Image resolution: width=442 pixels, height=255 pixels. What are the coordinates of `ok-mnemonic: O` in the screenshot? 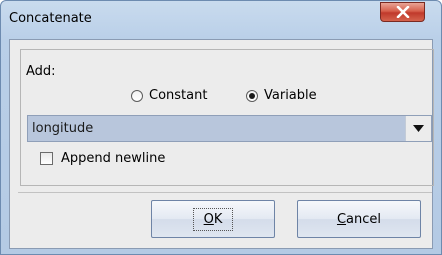 It's located at (208, 219).